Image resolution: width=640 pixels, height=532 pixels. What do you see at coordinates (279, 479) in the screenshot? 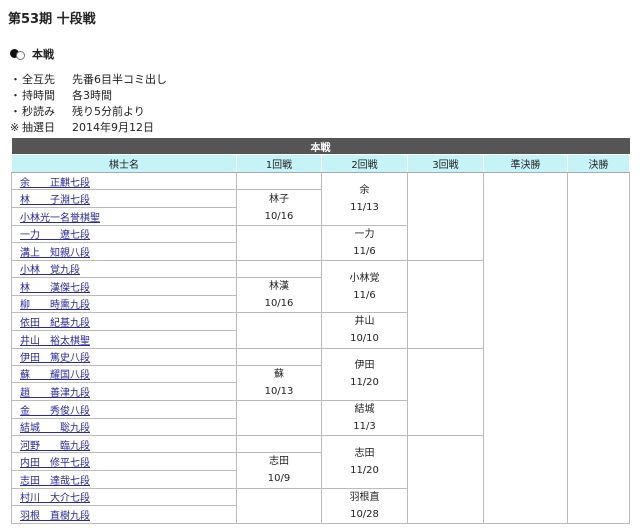
I see `match-date: 10/9` at bounding box center [279, 479].